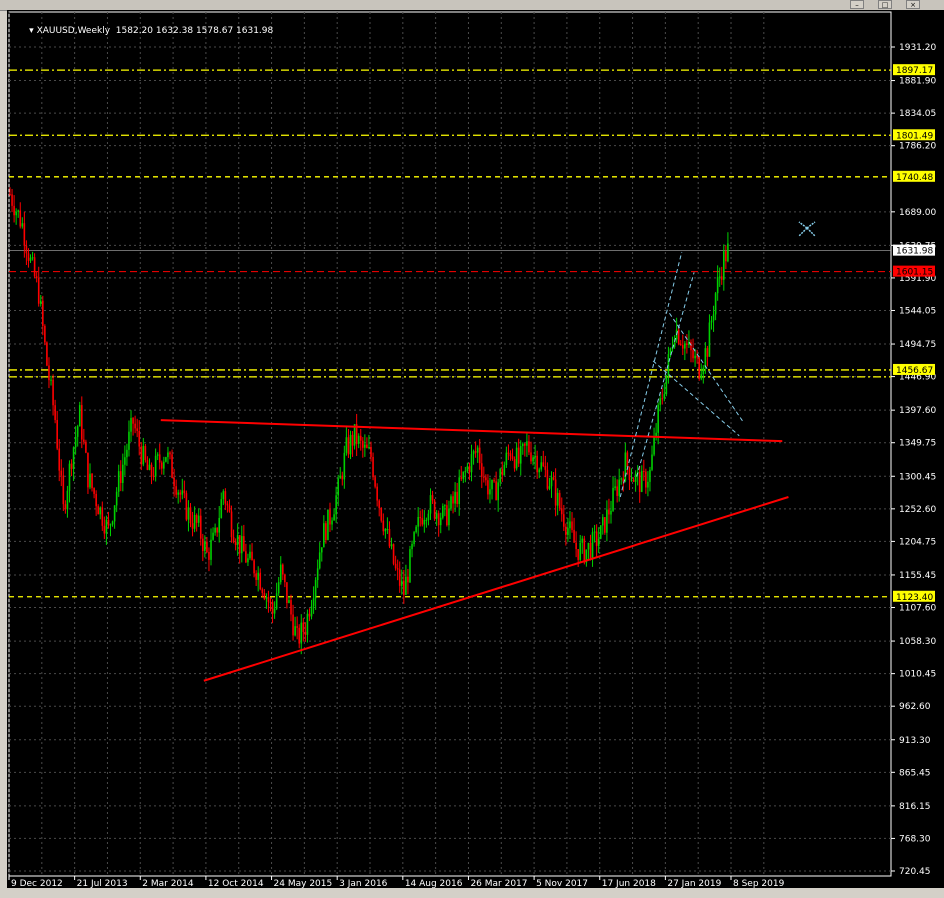 This screenshot has height=898, width=944. Describe the element at coordinates (857, 4) in the screenshot. I see `minimize-button: –` at that location.